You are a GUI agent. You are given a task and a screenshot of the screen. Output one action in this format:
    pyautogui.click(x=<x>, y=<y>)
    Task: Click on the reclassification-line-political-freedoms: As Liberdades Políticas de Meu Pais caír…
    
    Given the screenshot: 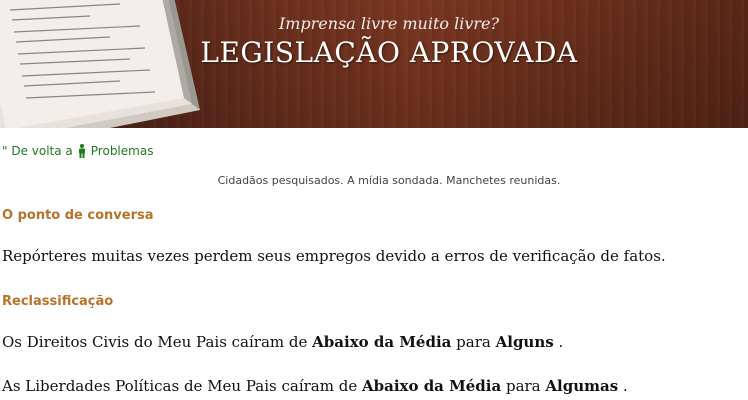 What is the action you would take?
    pyautogui.click(x=315, y=386)
    